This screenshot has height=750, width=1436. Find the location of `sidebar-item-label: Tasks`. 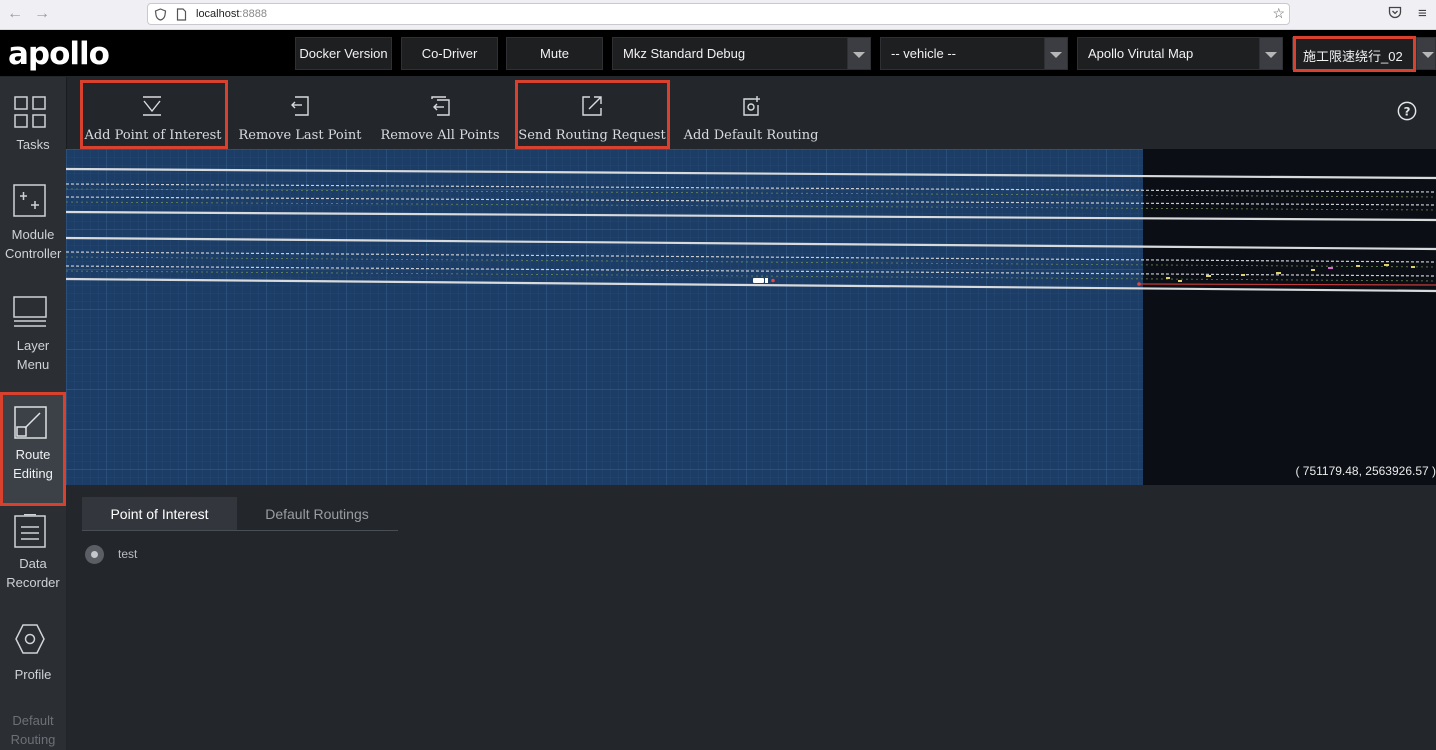

sidebar-item-label: Tasks is located at coordinates (33, 144).